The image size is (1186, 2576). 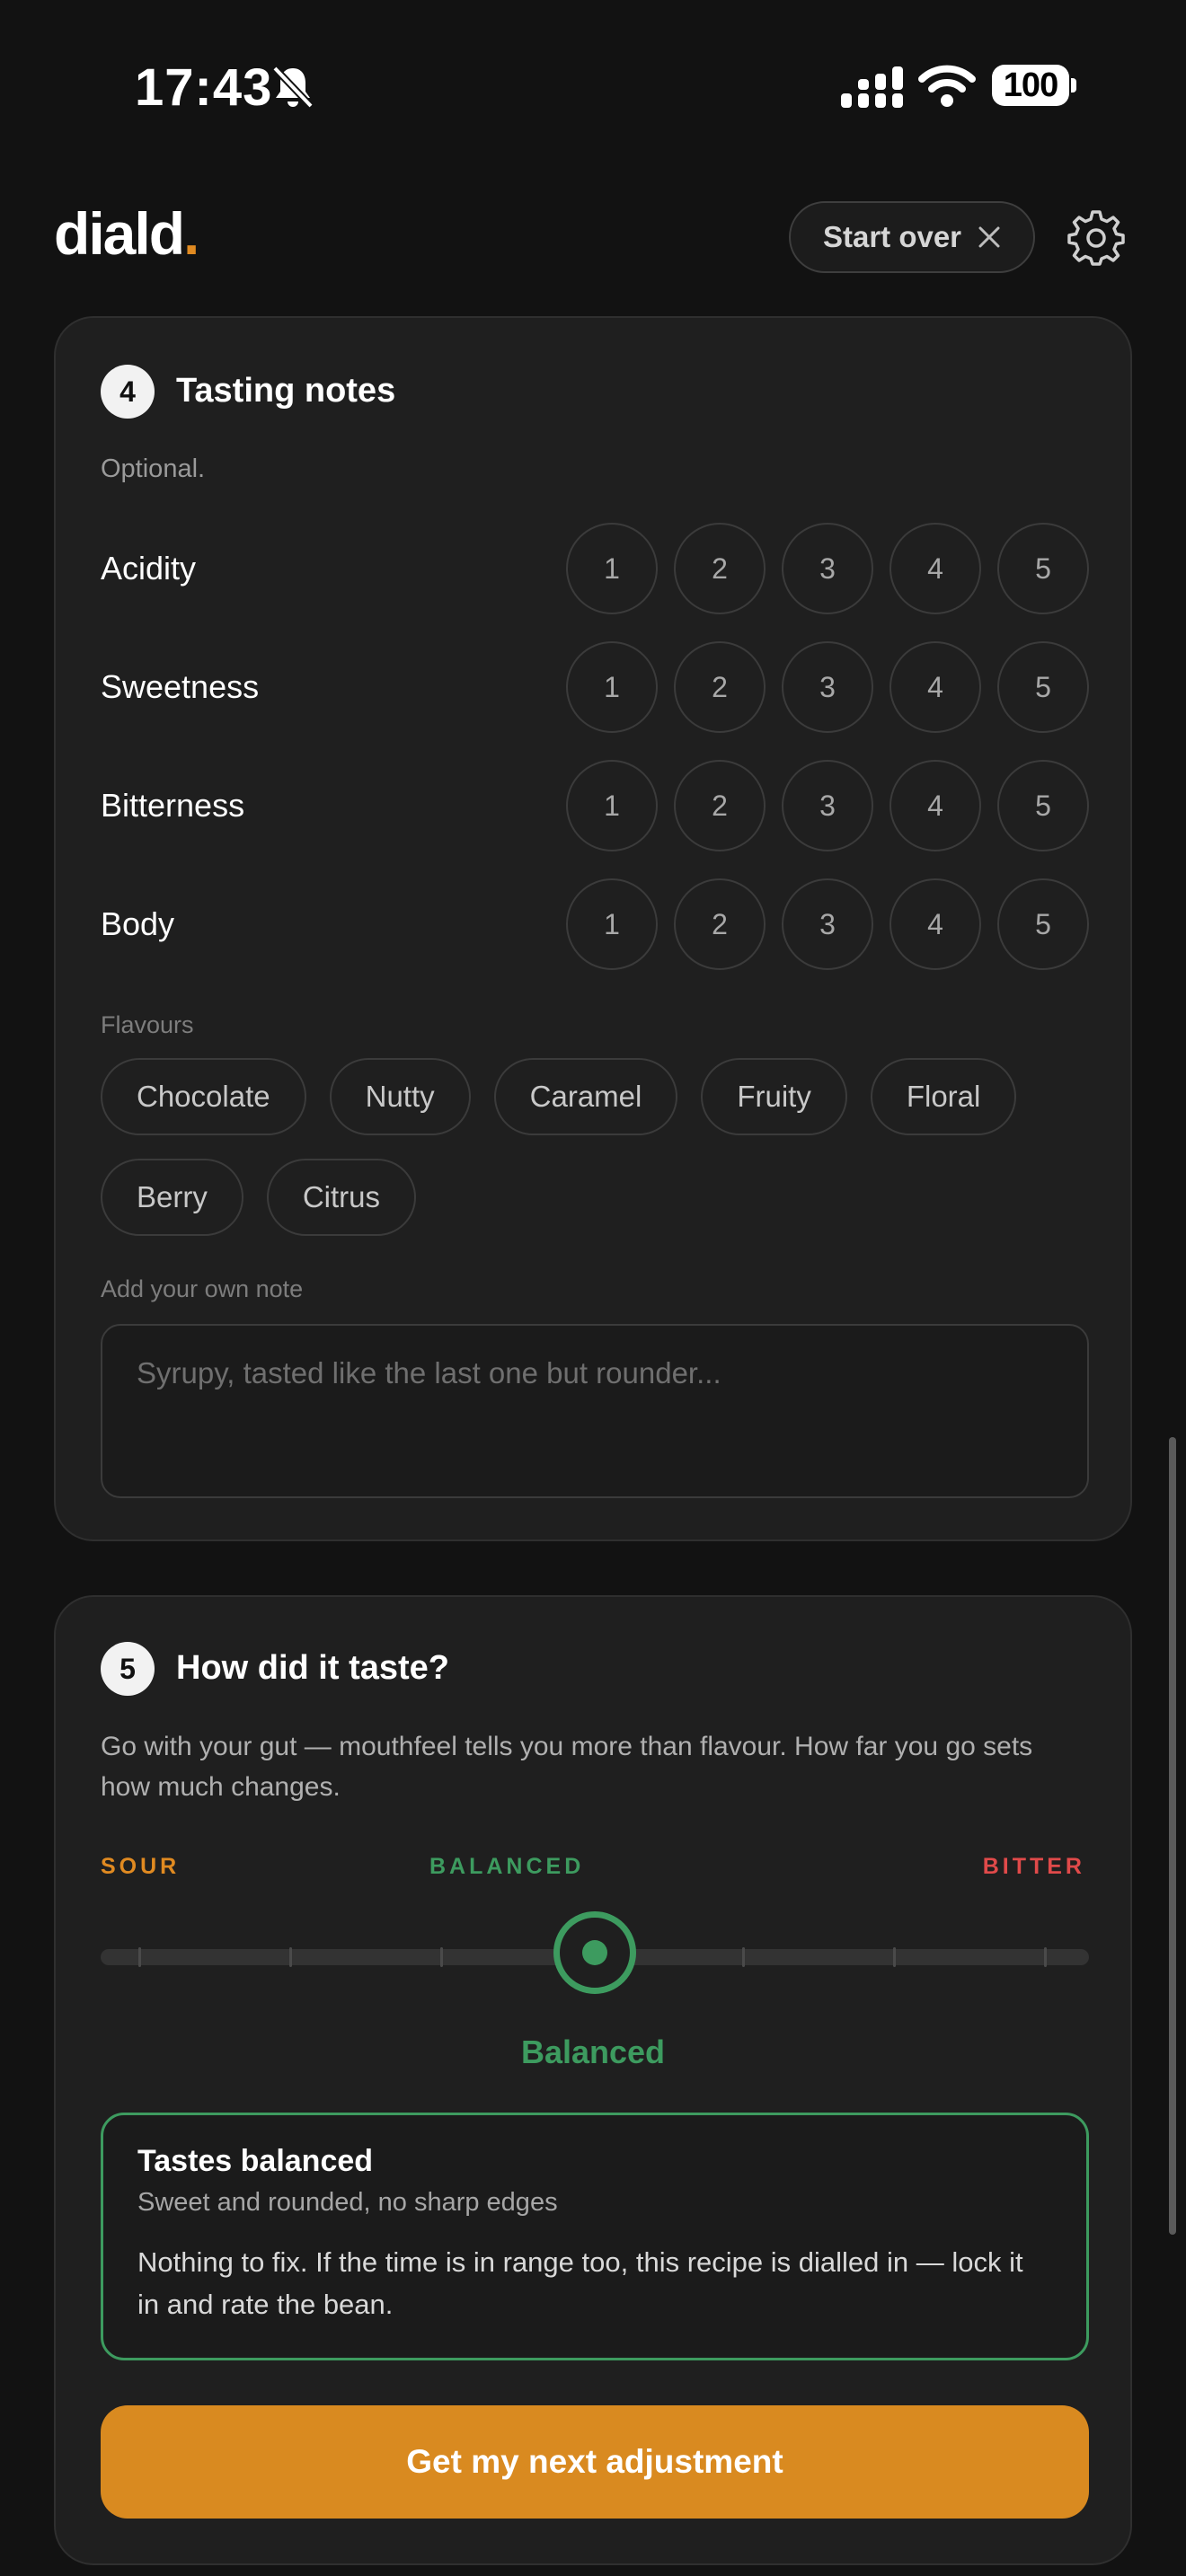 What do you see at coordinates (126, 233) in the screenshot?
I see `app-logo: diald.` at bounding box center [126, 233].